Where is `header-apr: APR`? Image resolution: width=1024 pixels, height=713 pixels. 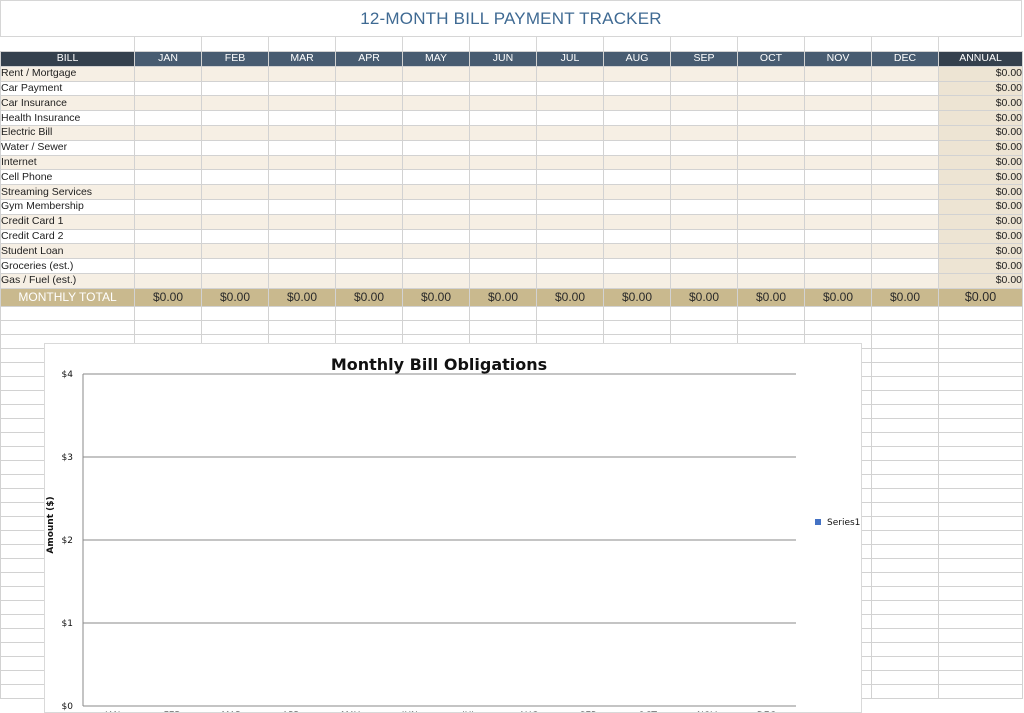 header-apr: APR is located at coordinates (369, 59).